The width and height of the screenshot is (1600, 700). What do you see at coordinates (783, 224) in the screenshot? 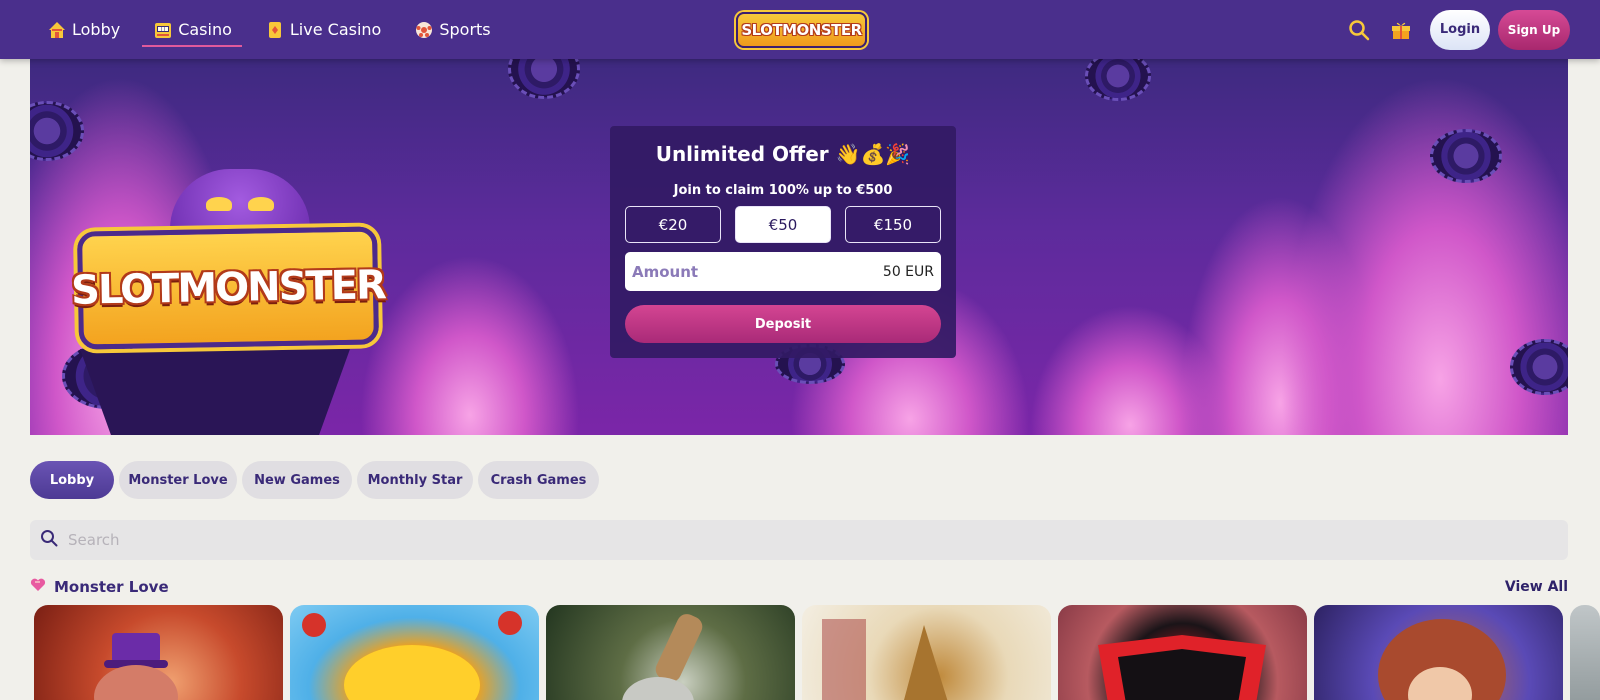
I see `amount-option-50: €50` at bounding box center [783, 224].